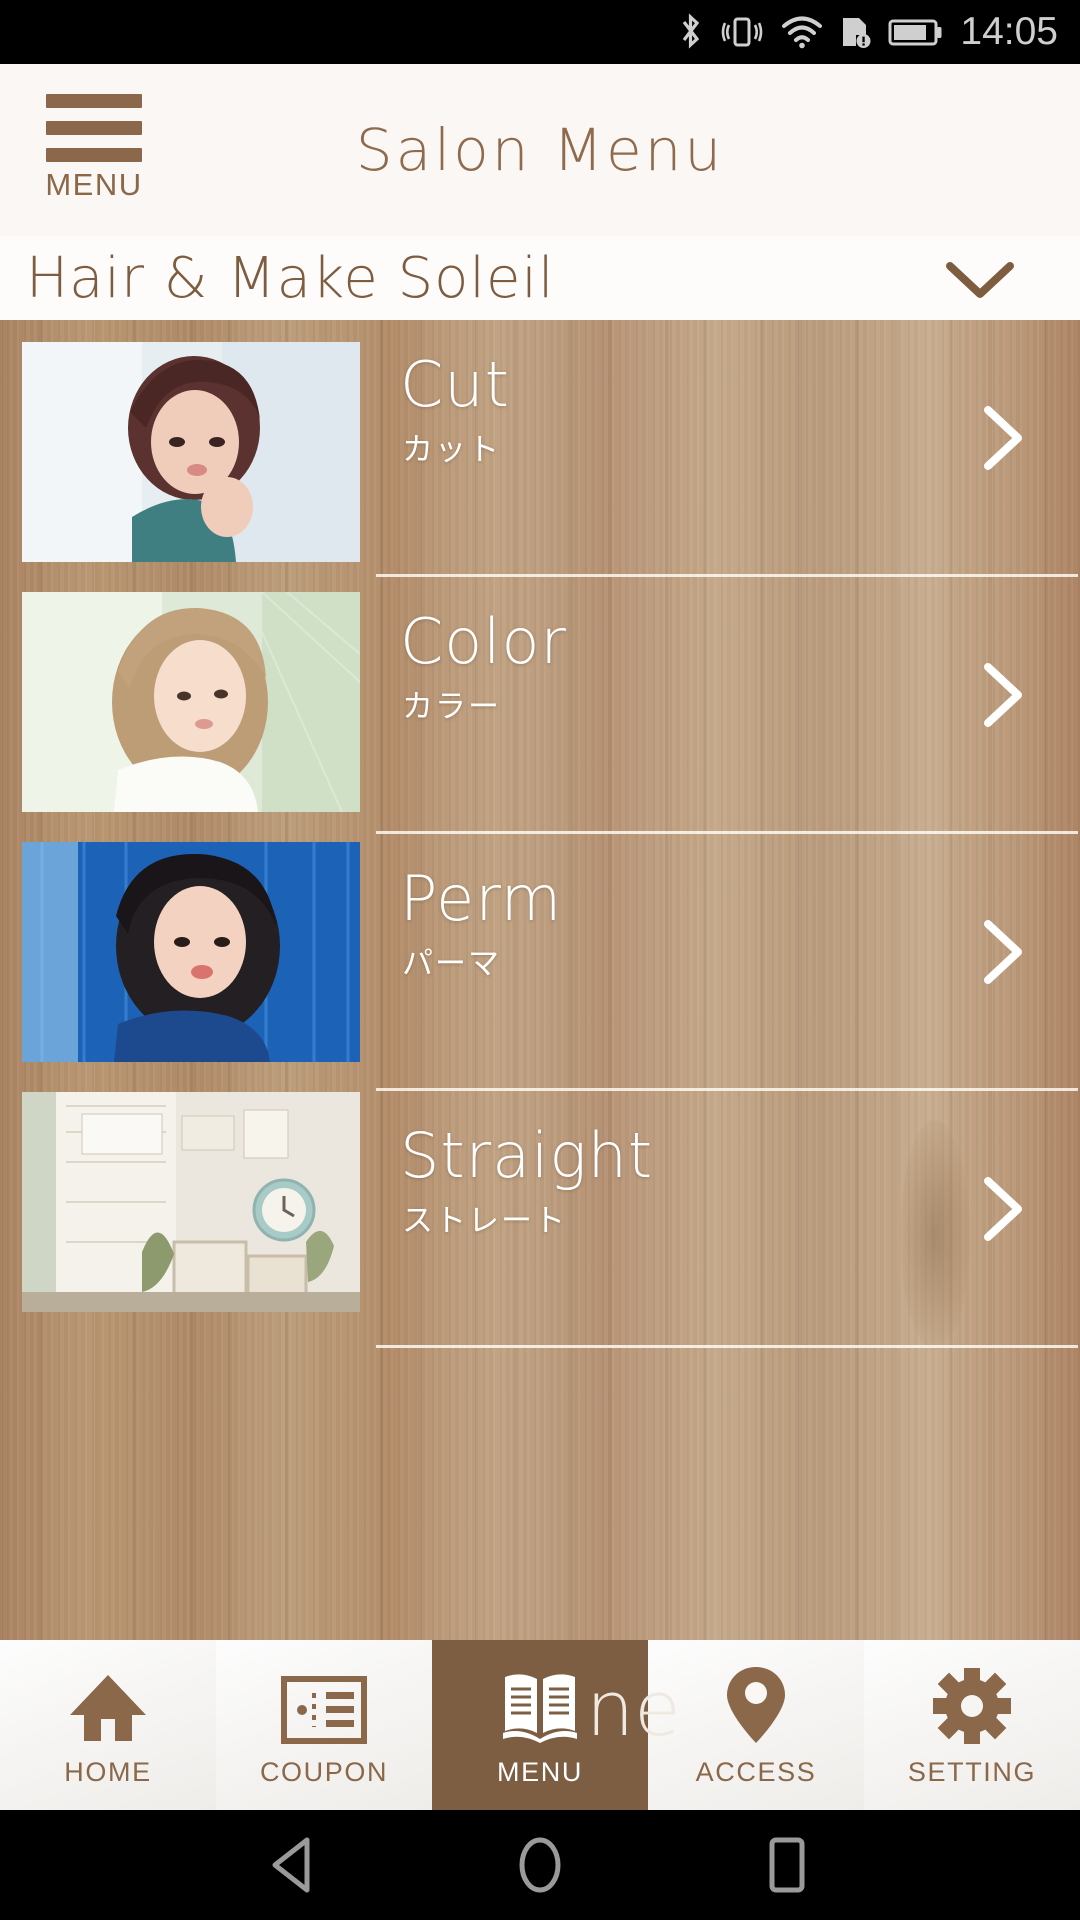 The height and width of the screenshot is (1920, 1080). I want to click on tab-home: HOME, so click(108, 1725).